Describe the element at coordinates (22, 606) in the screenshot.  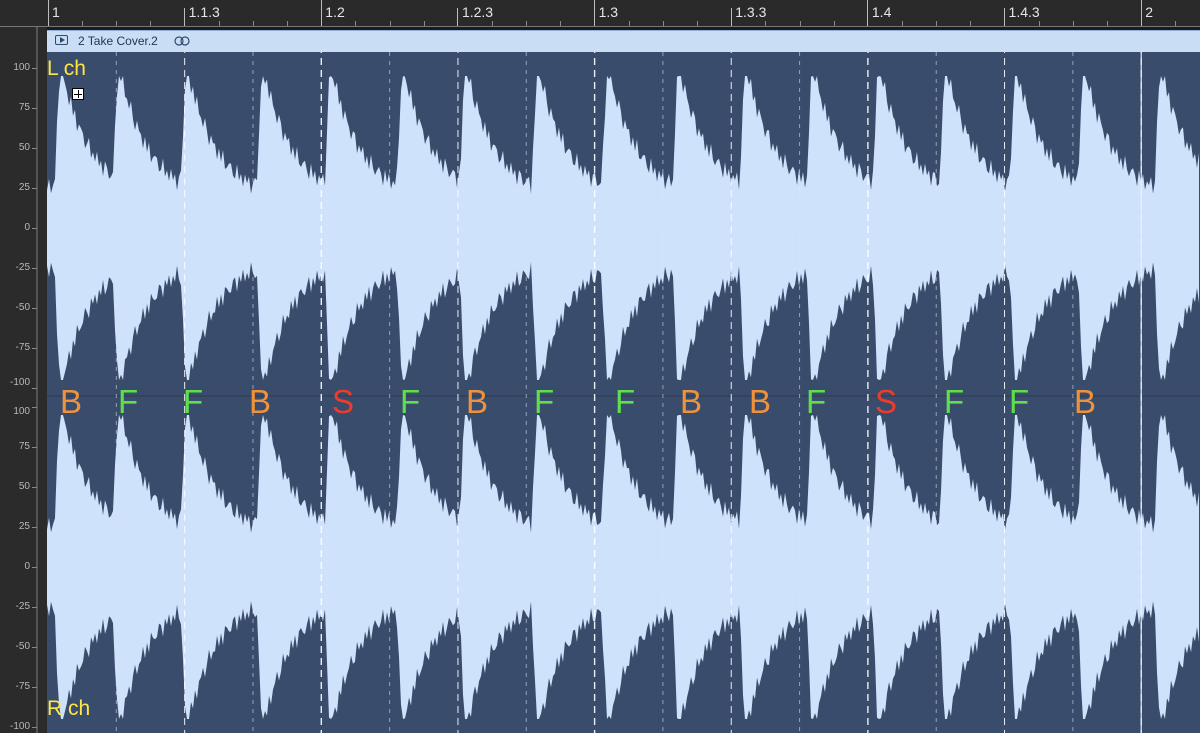
I see `right-amp-tick-label: -25` at that location.